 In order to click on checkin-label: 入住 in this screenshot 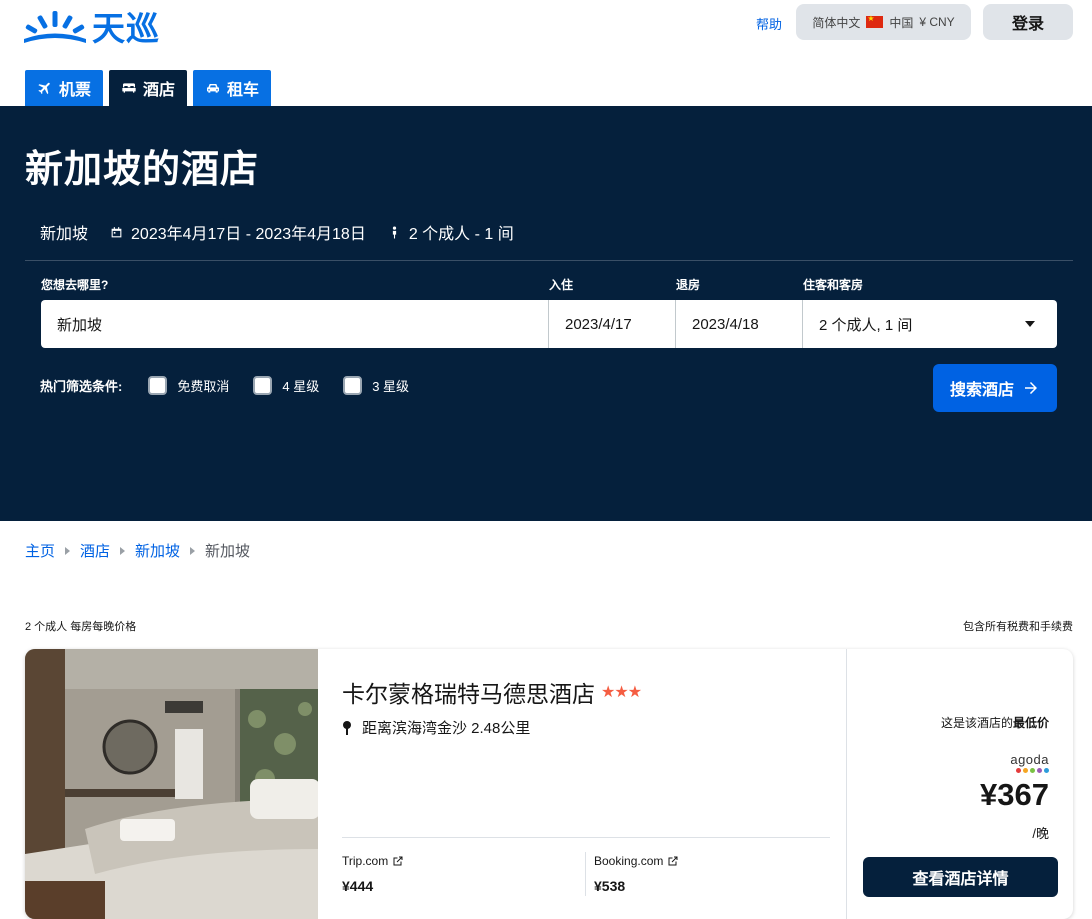, I will do `click(561, 285)`.